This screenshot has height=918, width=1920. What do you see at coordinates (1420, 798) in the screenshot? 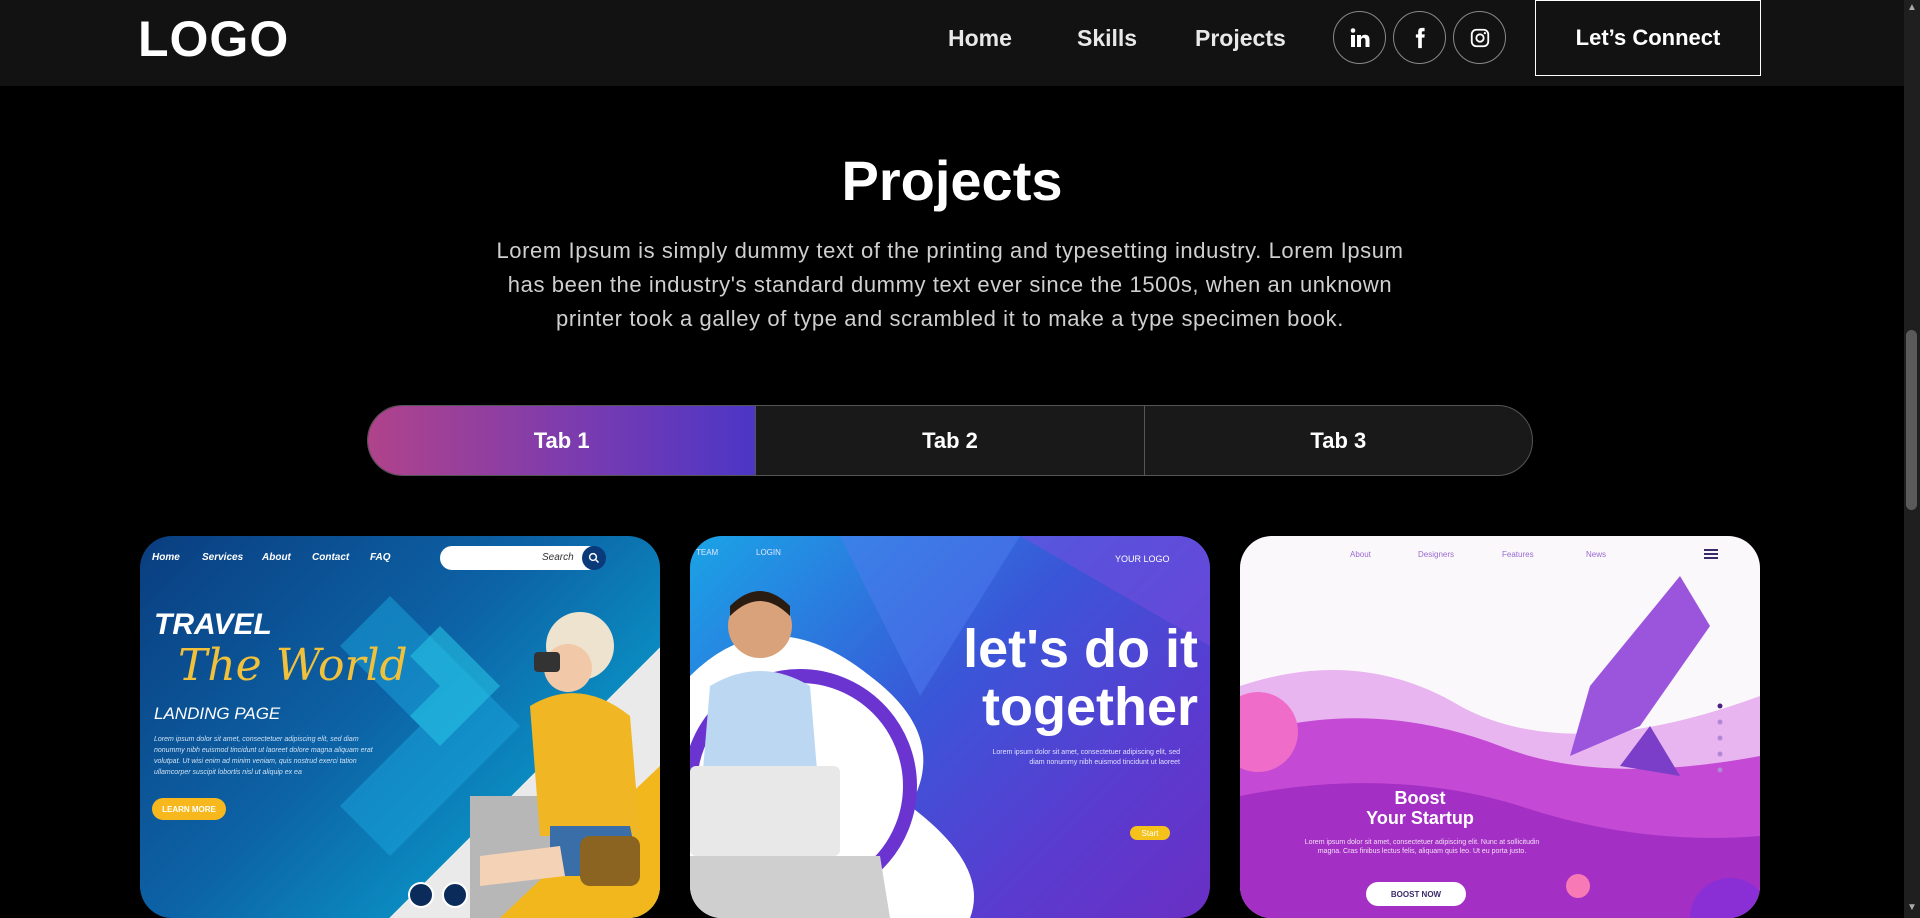
I see `startup-heading-line1: Boost` at bounding box center [1420, 798].